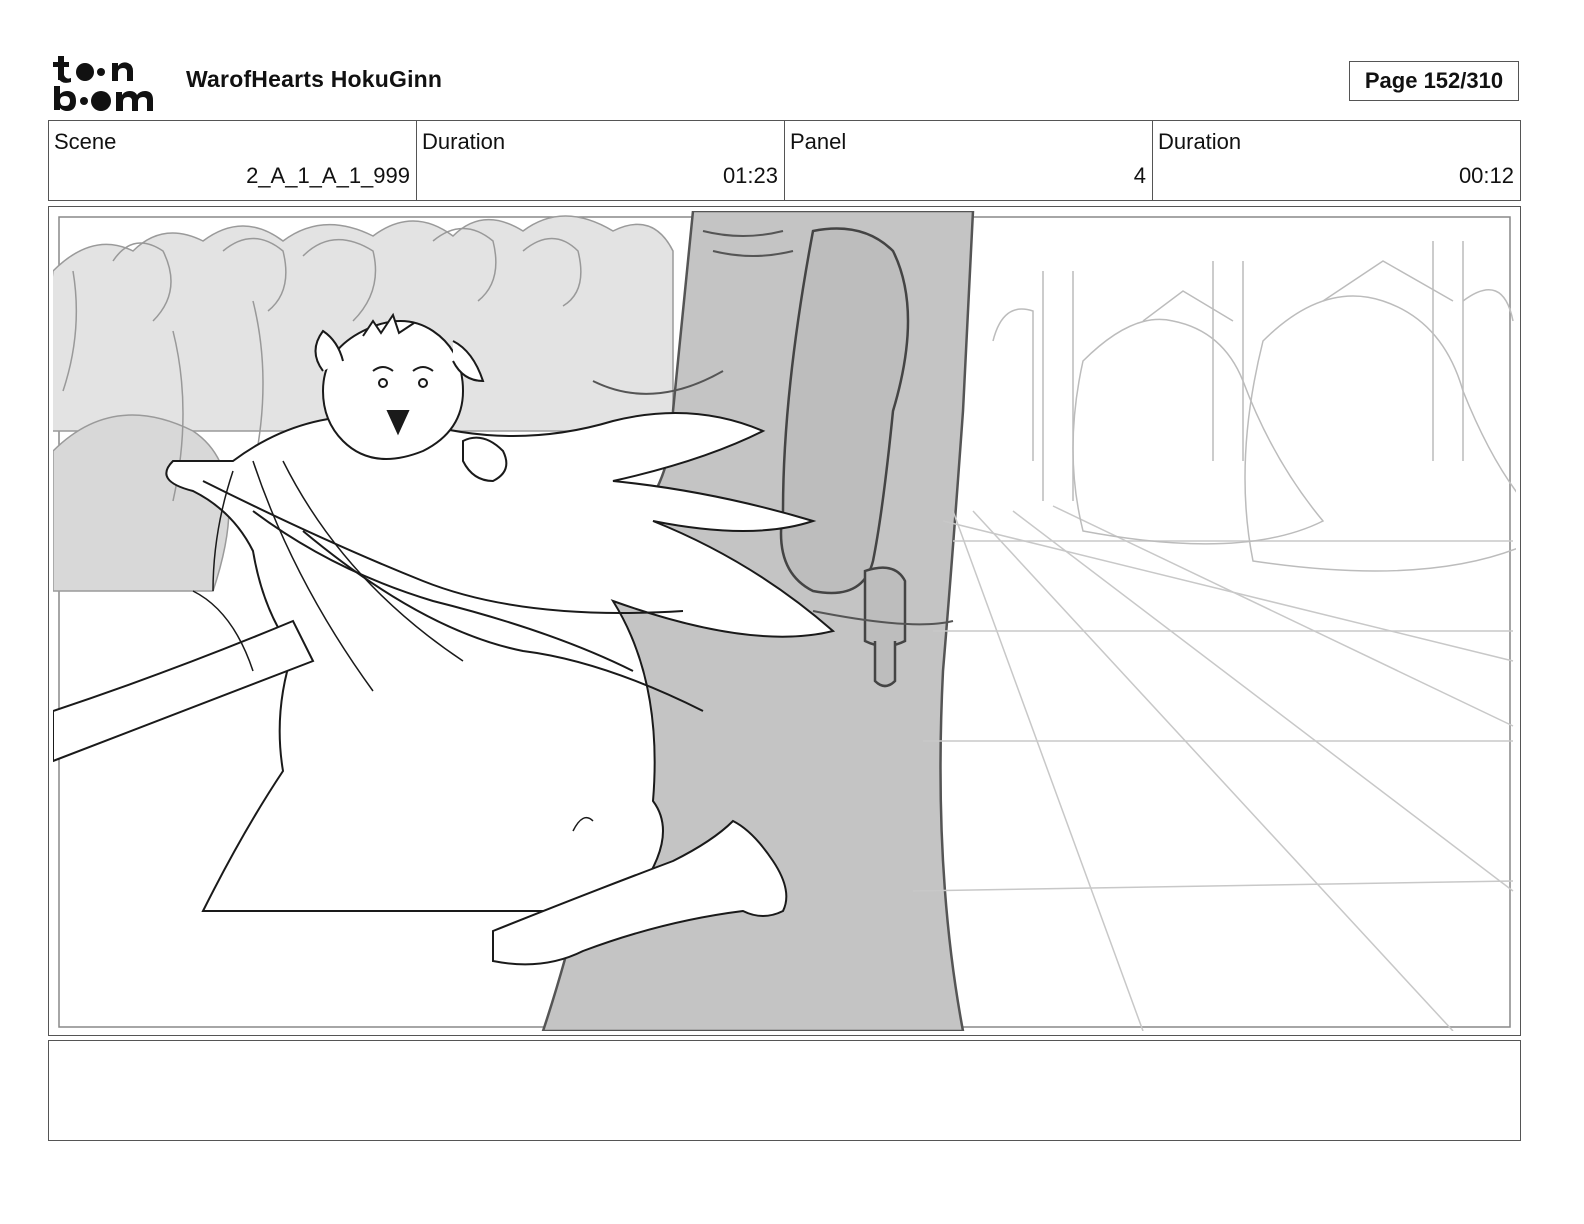  I want to click on scene-duration-label: Duration, so click(464, 141).